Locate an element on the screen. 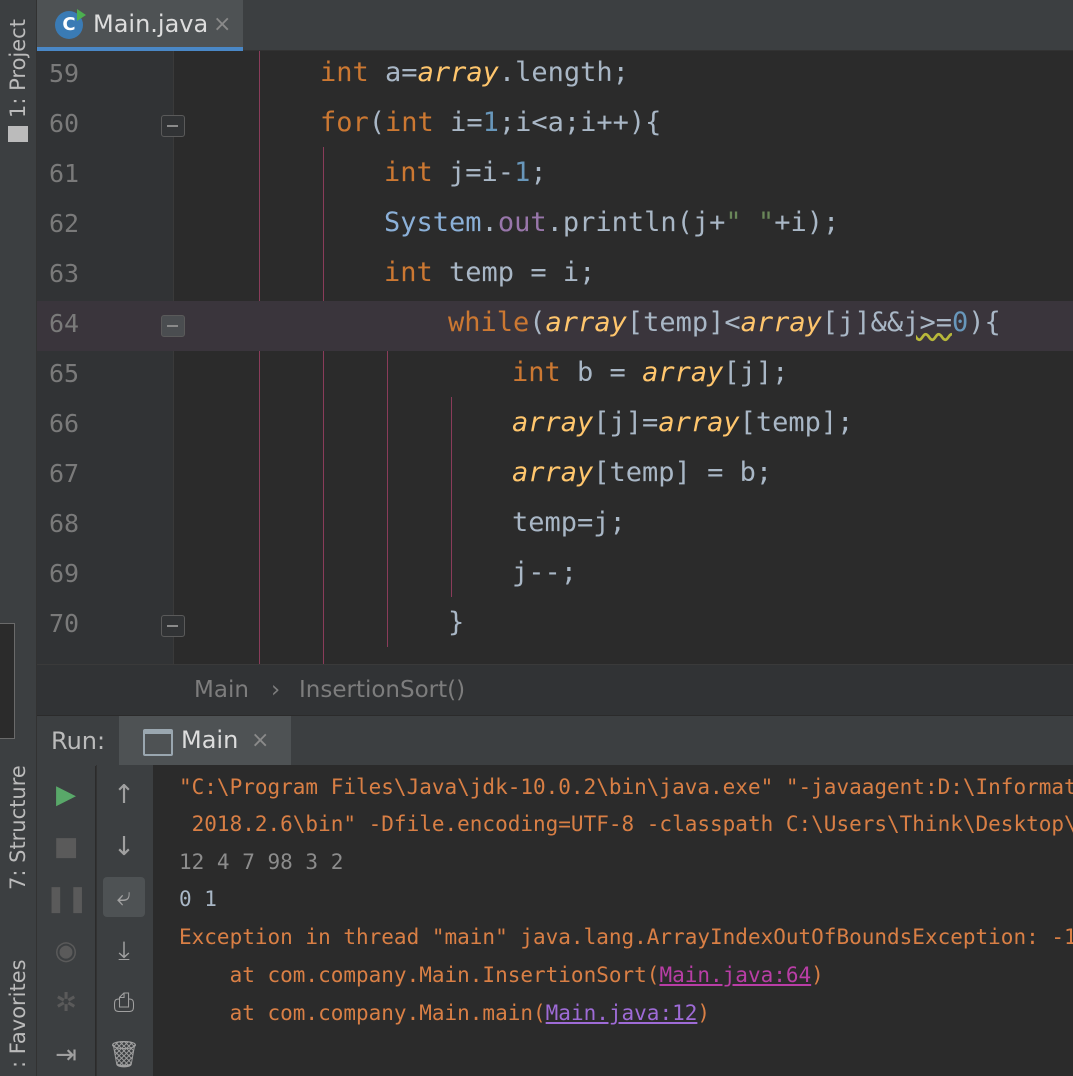 This screenshot has height=1076, width=1073. code-line: 62 System.out.println(j+" "+i); is located at coordinates (555, 226).